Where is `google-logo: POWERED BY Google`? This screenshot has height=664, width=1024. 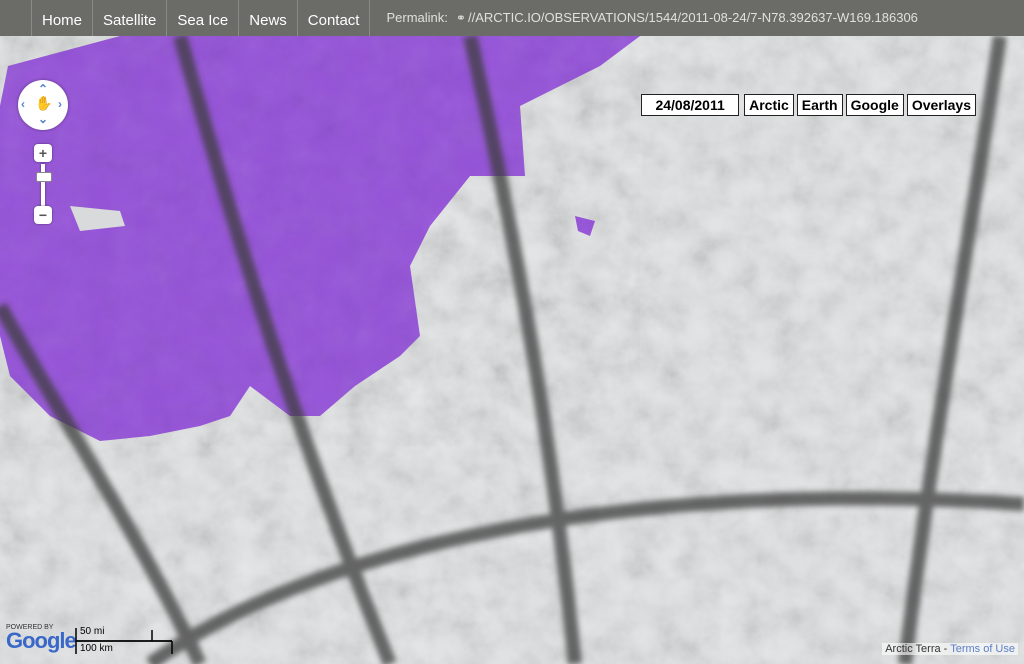
google-logo: POWERED BY Google is located at coordinates (41, 638).